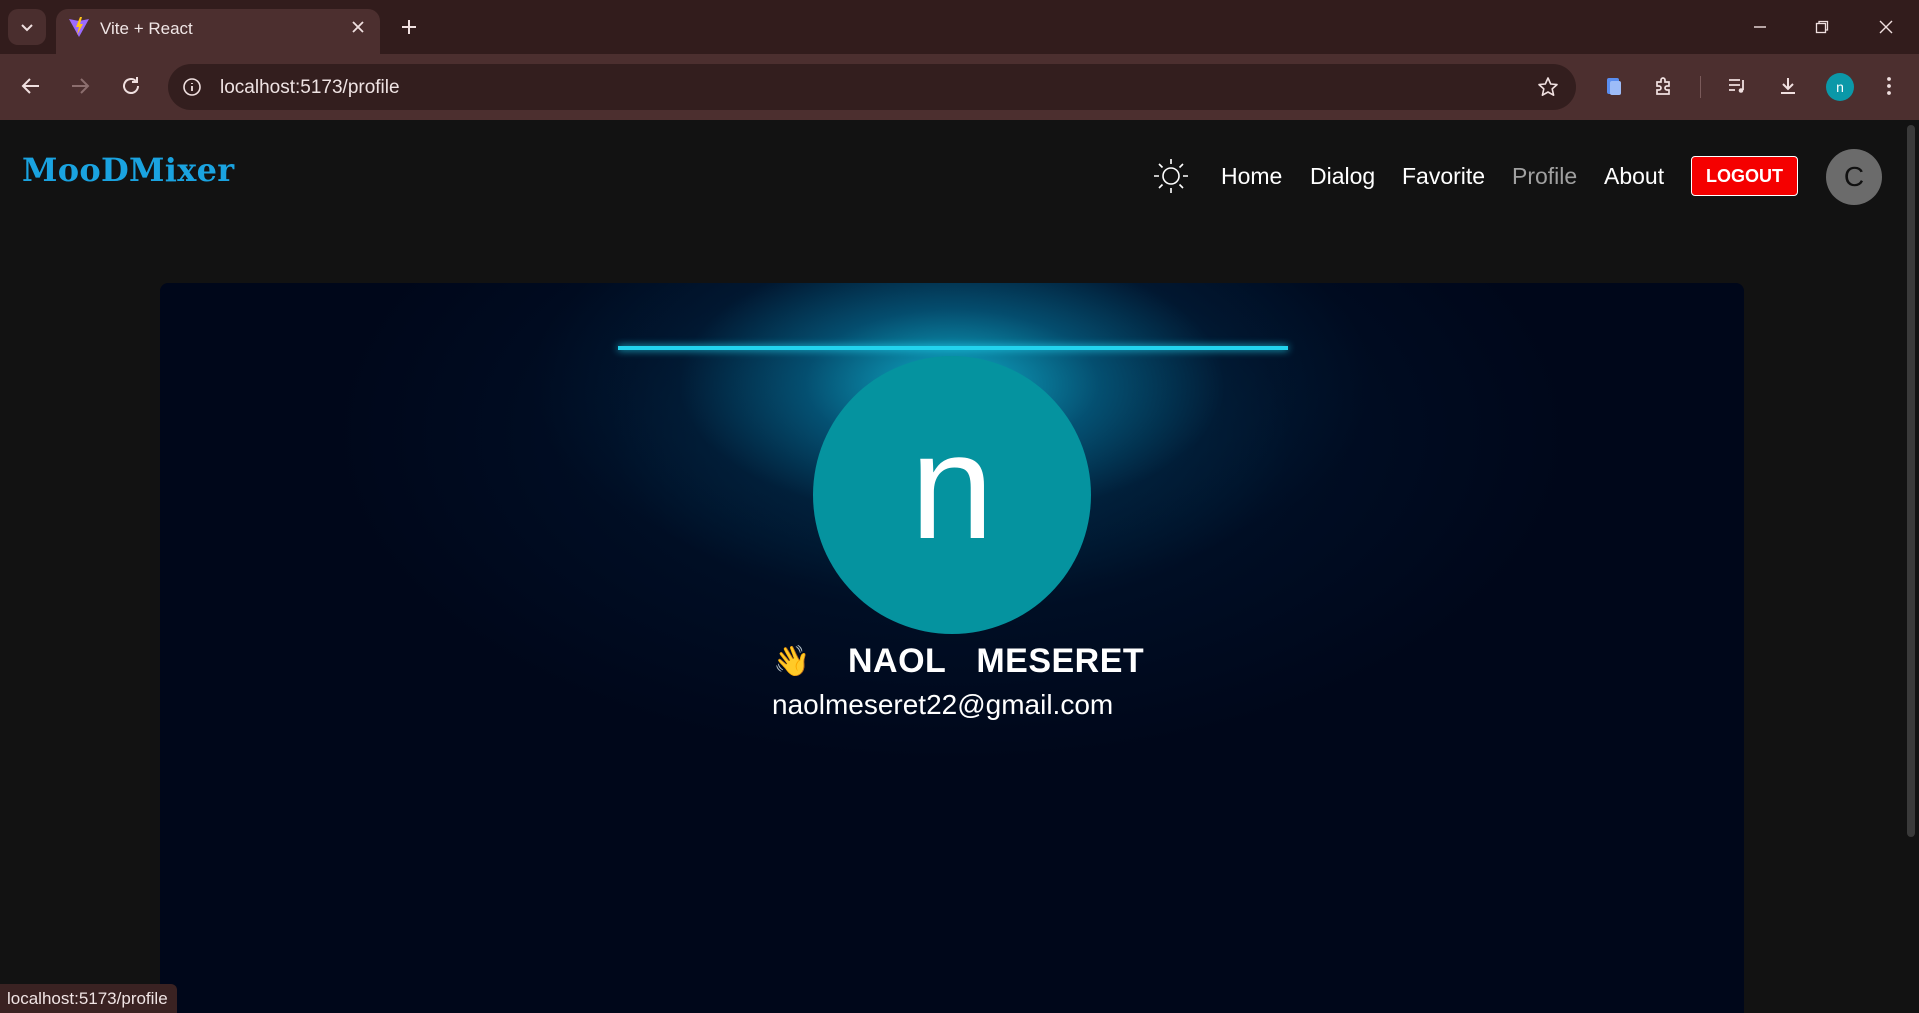 The image size is (1919, 1013). Describe the element at coordinates (358, 27) in the screenshot. I see `tab-close-icon` at that location.